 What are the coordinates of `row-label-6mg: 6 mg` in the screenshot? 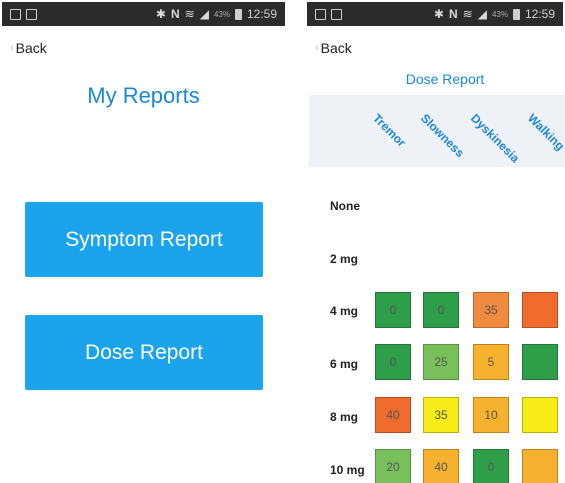 It's located at (344, 364).